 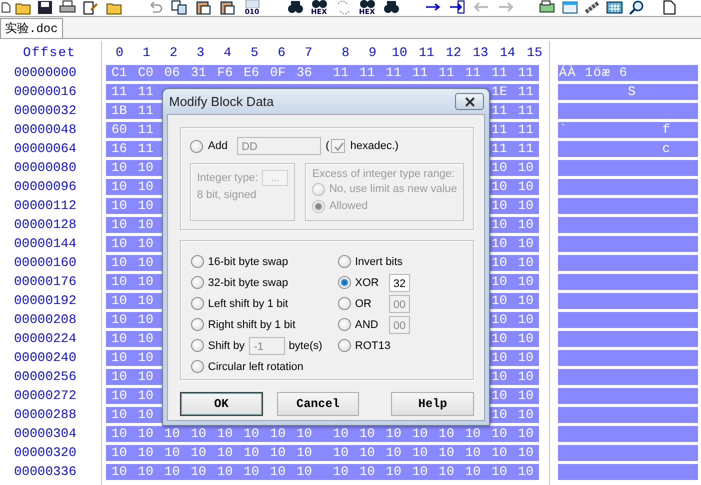 What do you see at coordinates (221, 404) in the screenshot?
I see `dialog-button: OK` at bounding box center [221, 404].